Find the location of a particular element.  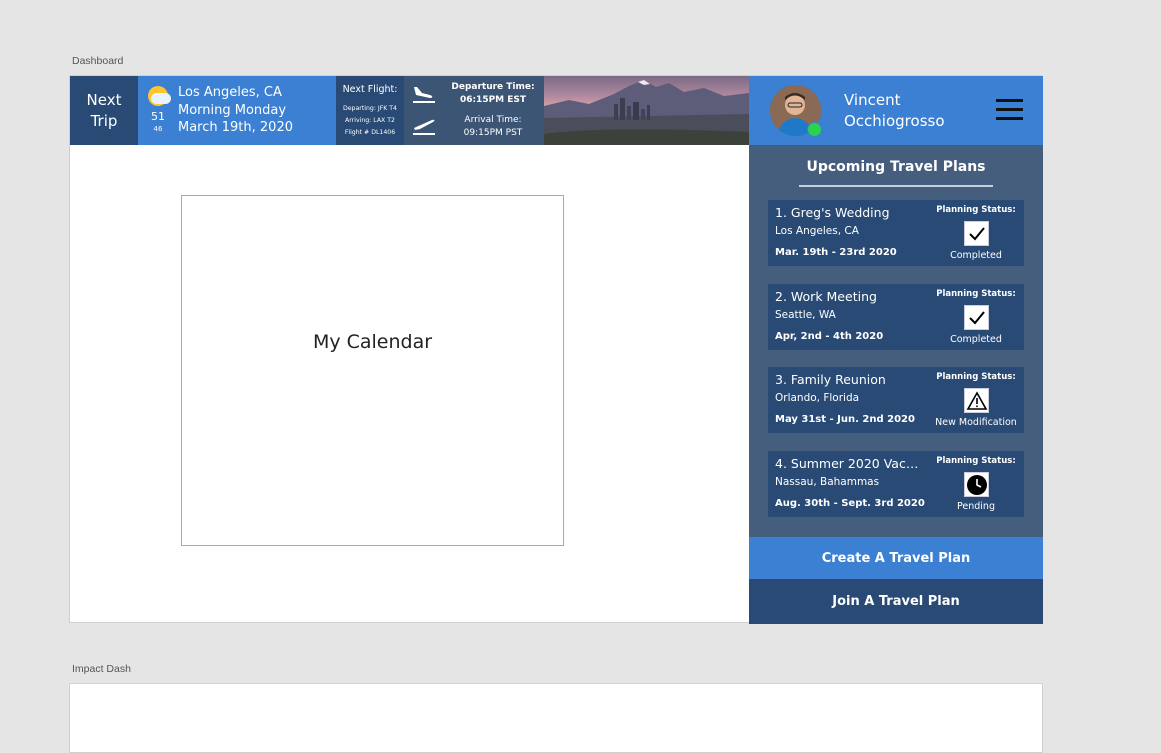

plan-status: New Modification is located at coordinates (976, 422).